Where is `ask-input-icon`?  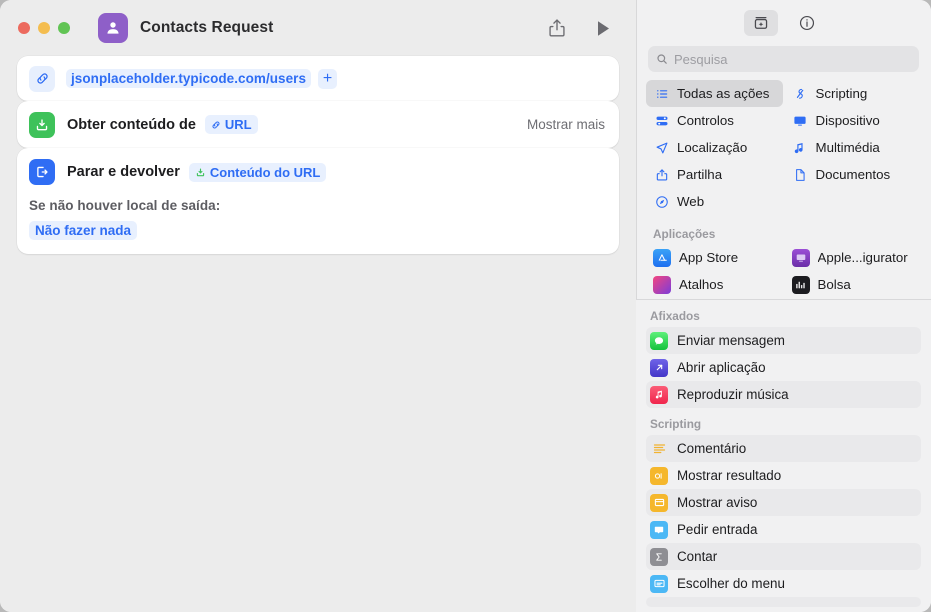 ask-input-icon is located at coordinates (659, 529).